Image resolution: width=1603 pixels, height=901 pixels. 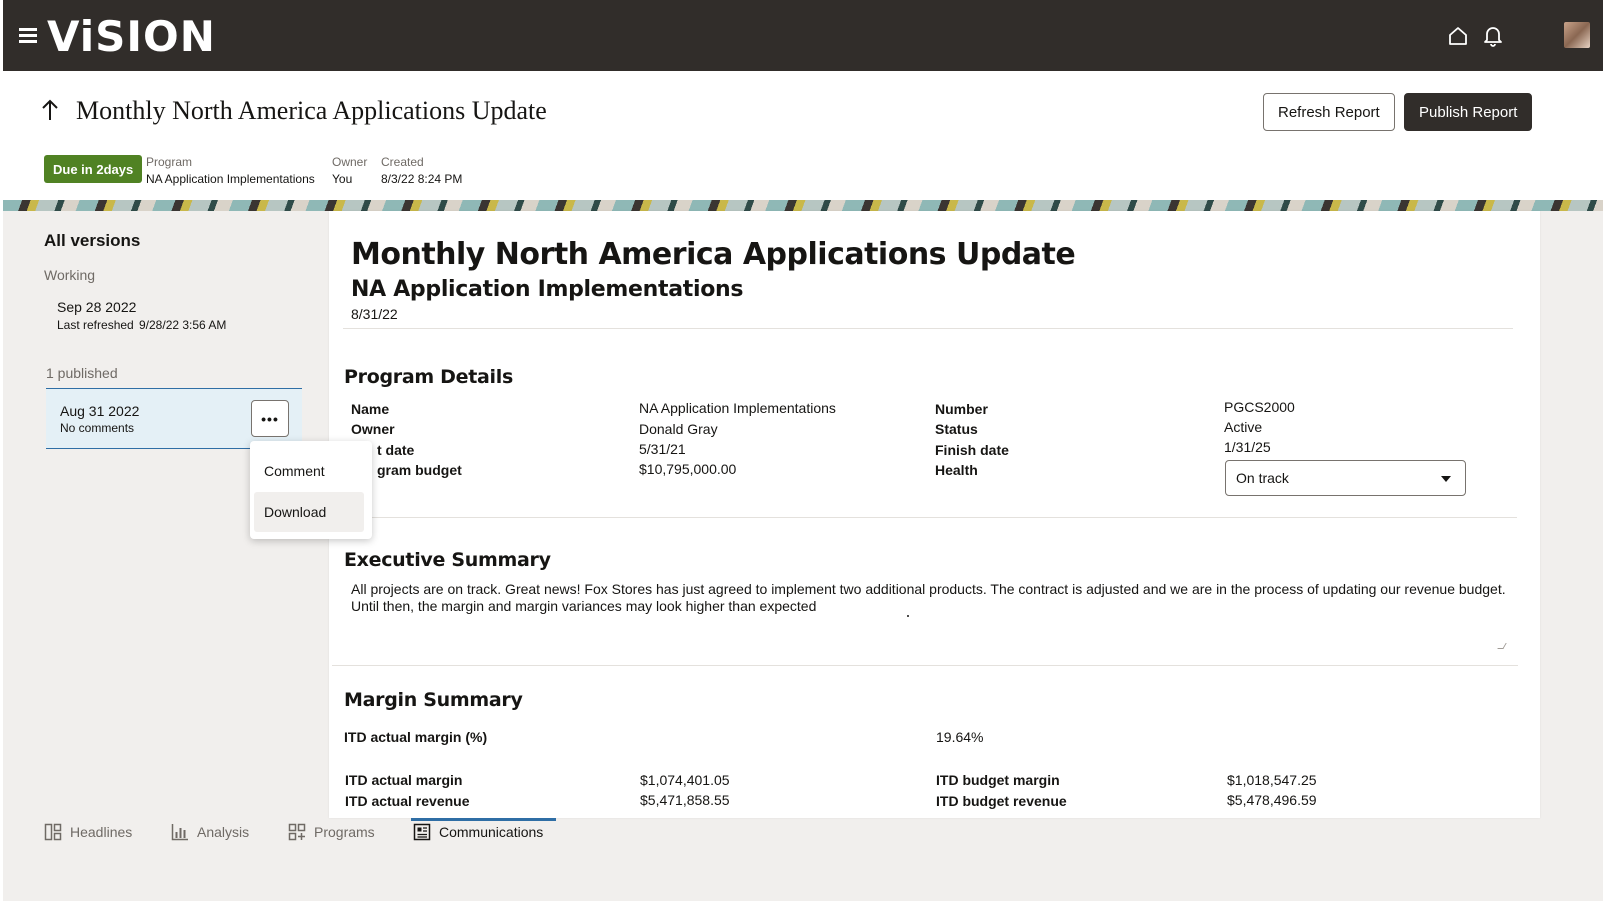 What do you see at coordinates (1345, 478) in the screenshot?
I see `health-select: On track` at bounding box center [1345, 478].